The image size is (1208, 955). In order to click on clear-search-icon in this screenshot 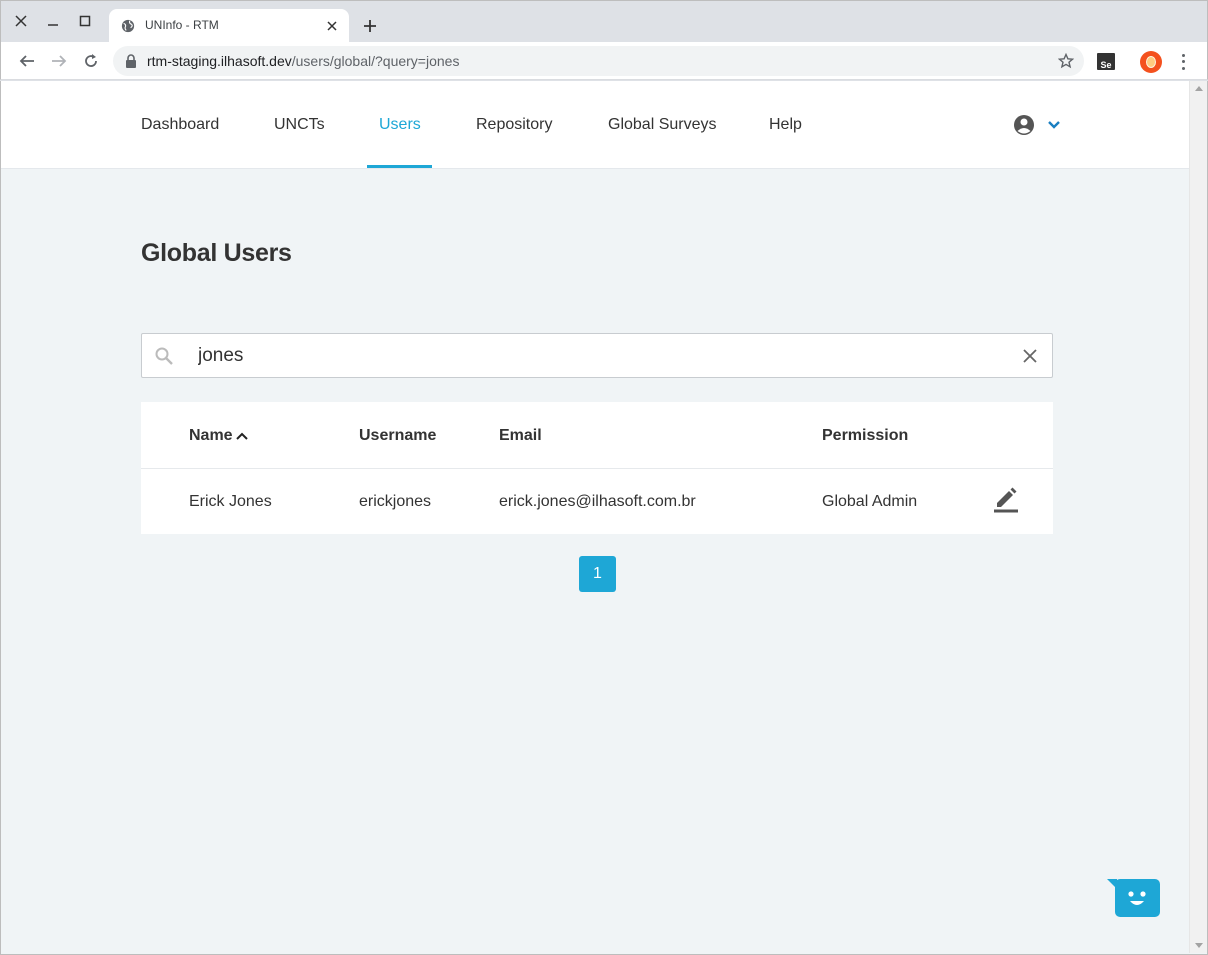, I will do `click(1030, 356)`.